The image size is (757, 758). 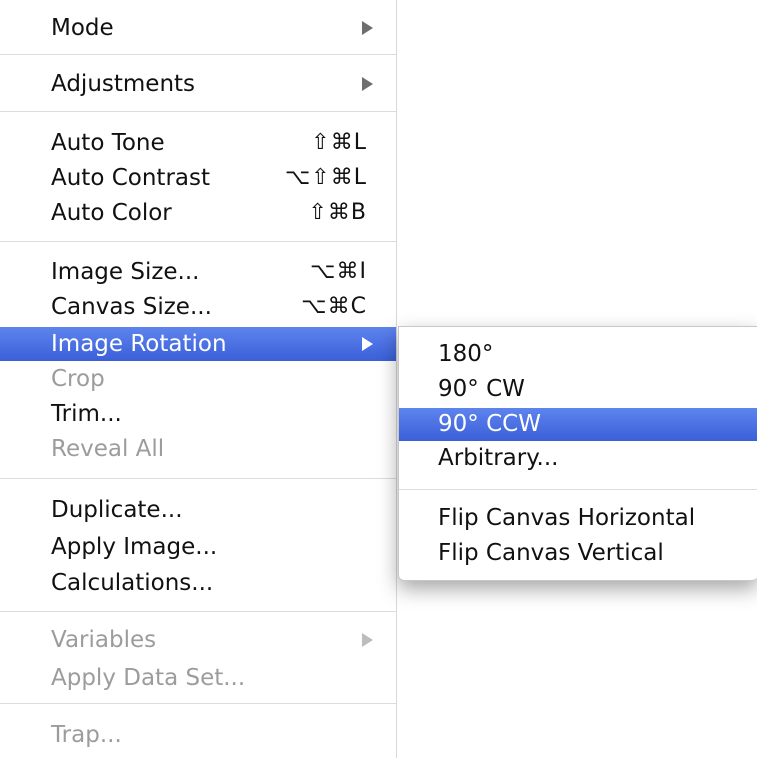 What do you see at coordinates (104, 640) in the screenshot?
I see `menu-item-label: Variables` at bounding box center [104, 640].